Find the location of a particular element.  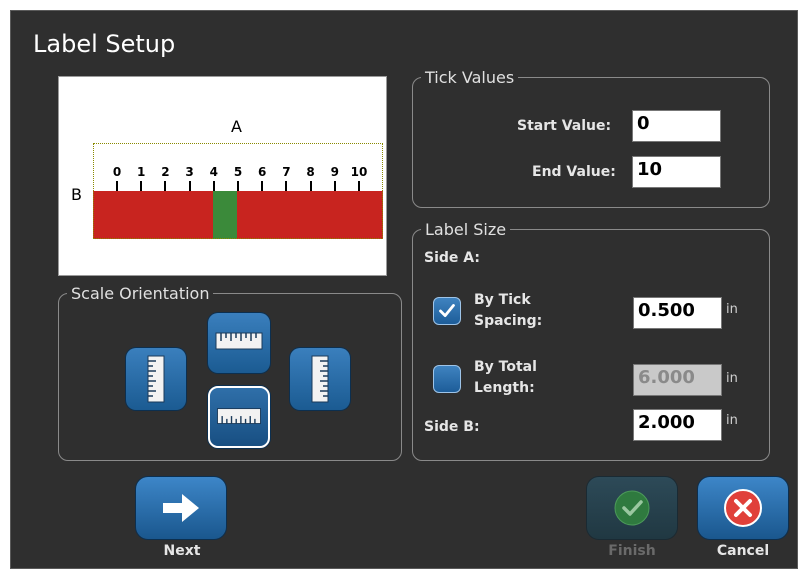

side-a-label: Side A: is located at coordinates (452, 258).